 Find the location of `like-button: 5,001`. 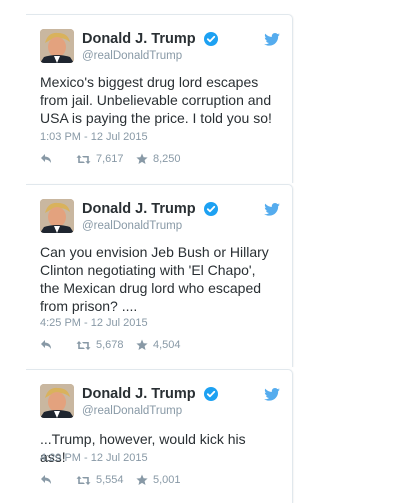

like-button: 5,001 is located at coordinates (158, 480).